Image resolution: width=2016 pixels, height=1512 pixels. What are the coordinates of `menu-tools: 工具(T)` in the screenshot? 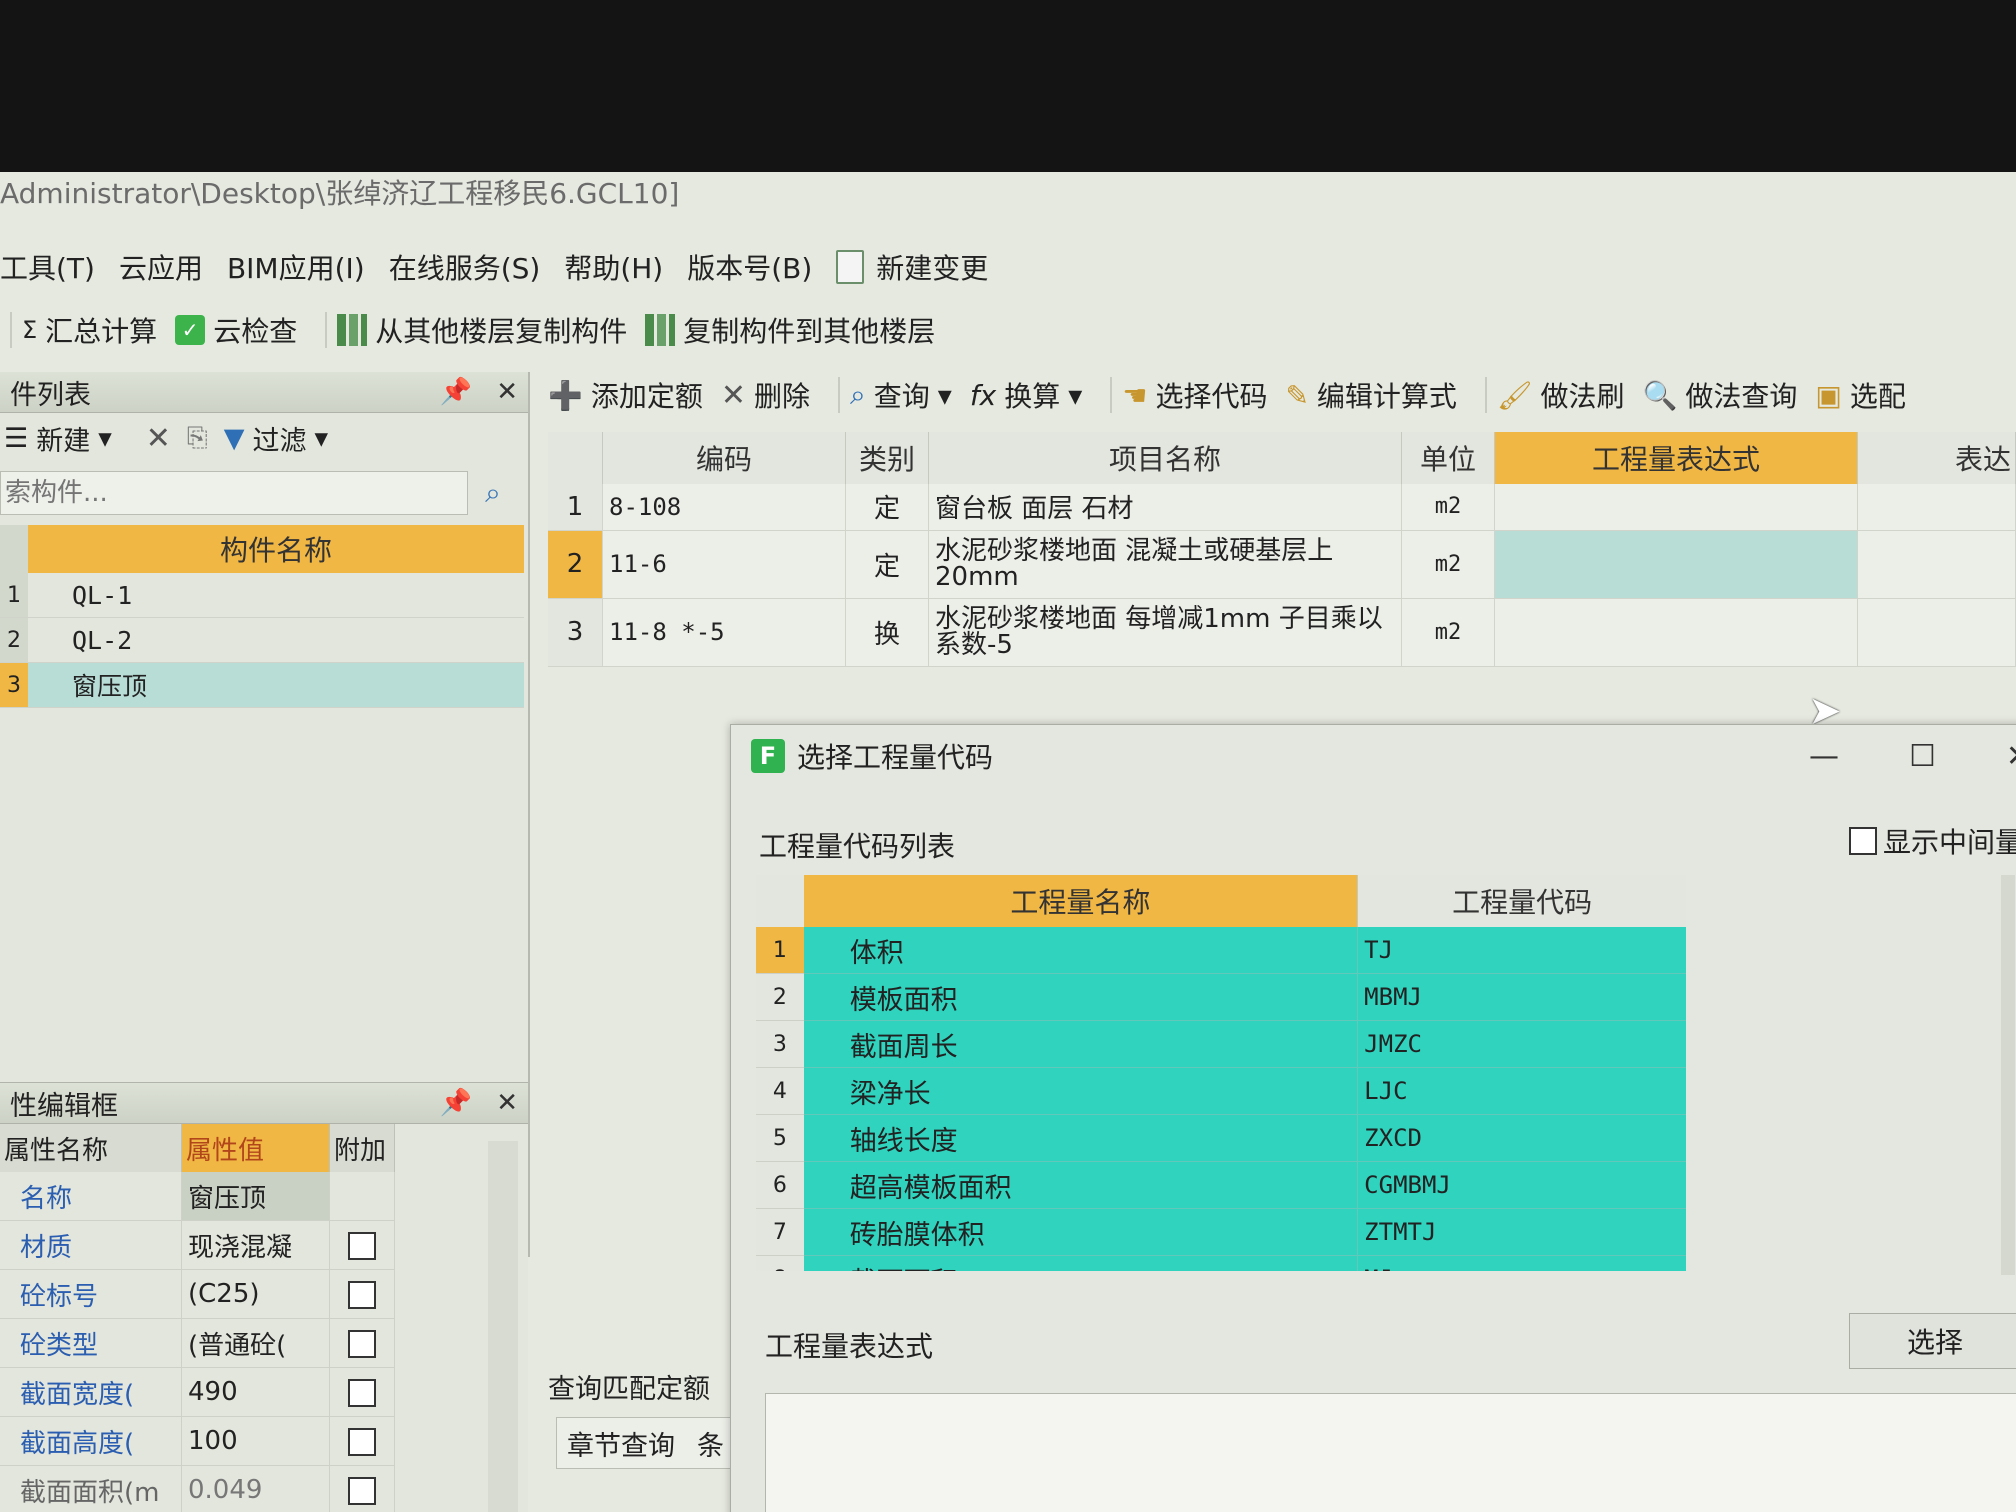 It's located at (47, 267).